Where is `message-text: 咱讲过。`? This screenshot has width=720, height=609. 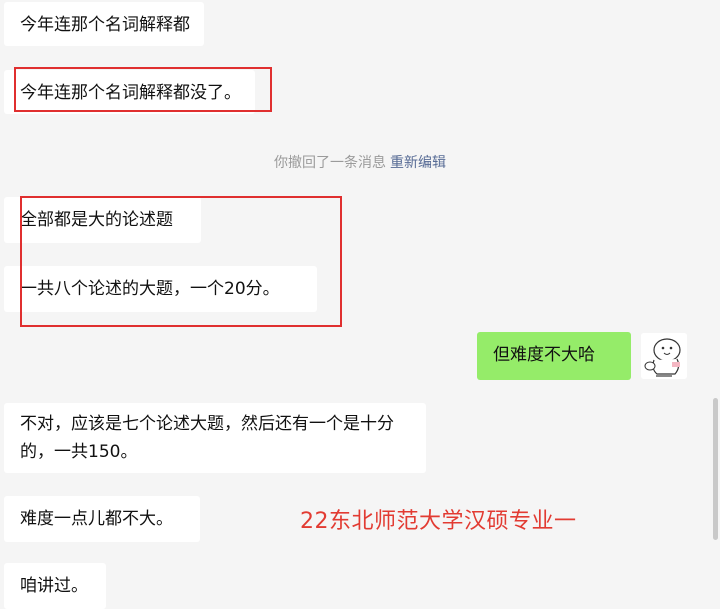 message-text: 咱讲过。 is located at coordinates (54, 586).